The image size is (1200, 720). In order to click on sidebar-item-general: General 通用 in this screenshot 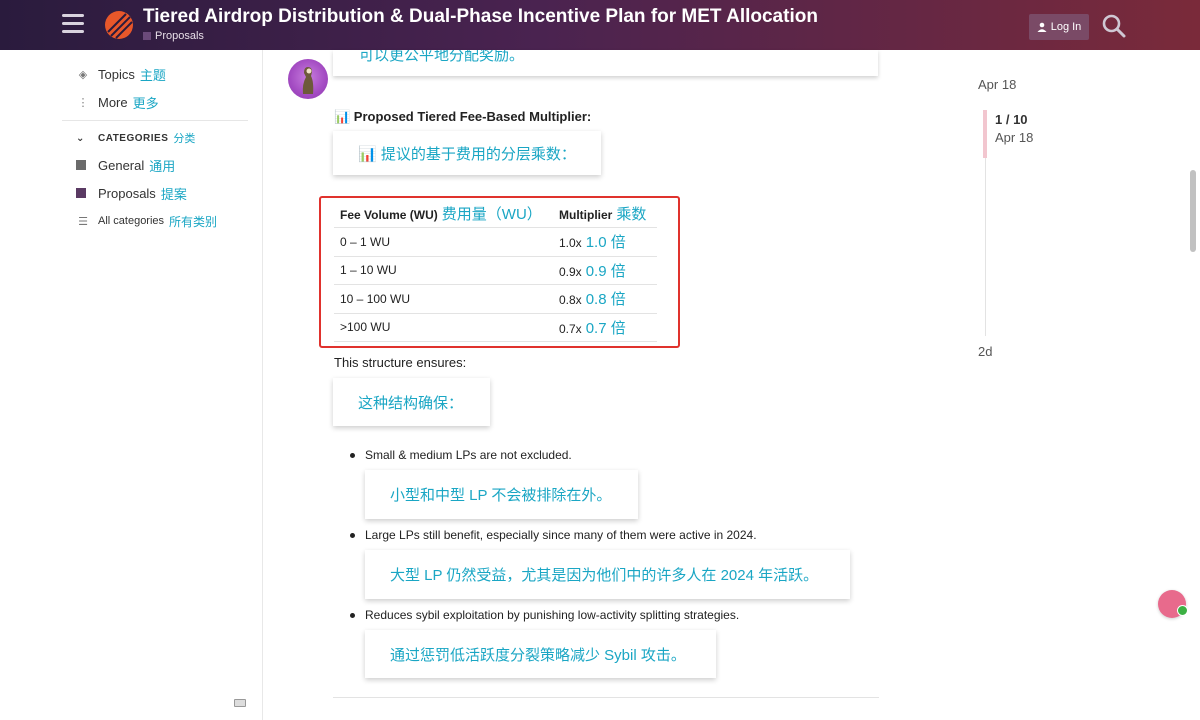, I will do `click(162, 165)`.